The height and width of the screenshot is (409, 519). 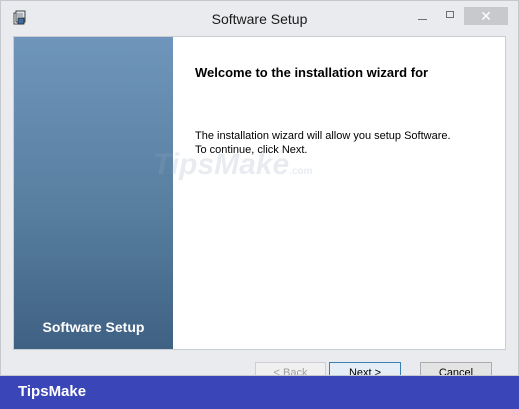 What do you see at coordinates (93, 327) in the screenshot?
I see `side-banner-title: Software Setup` at bounding box center [93, 327].